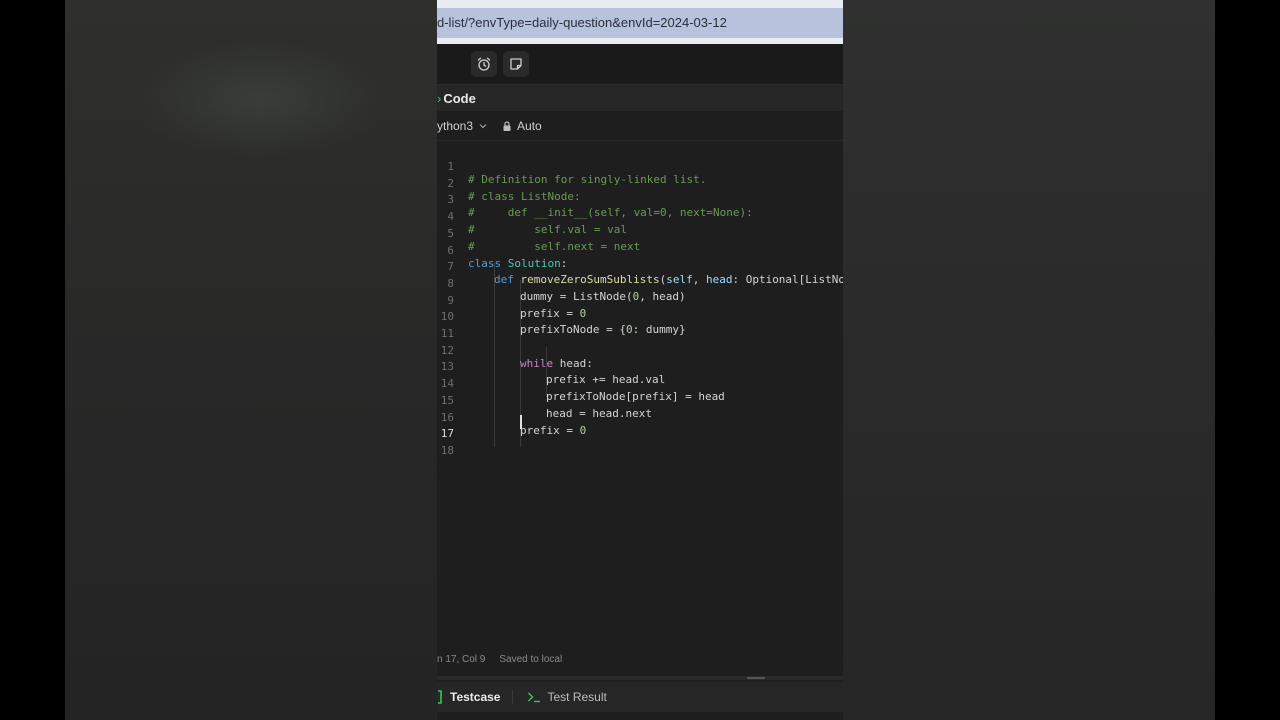  What do you see at coordinates (455, 126) in the screenshot?
I see `language-label: ython3` at bounding box center [455, 126].